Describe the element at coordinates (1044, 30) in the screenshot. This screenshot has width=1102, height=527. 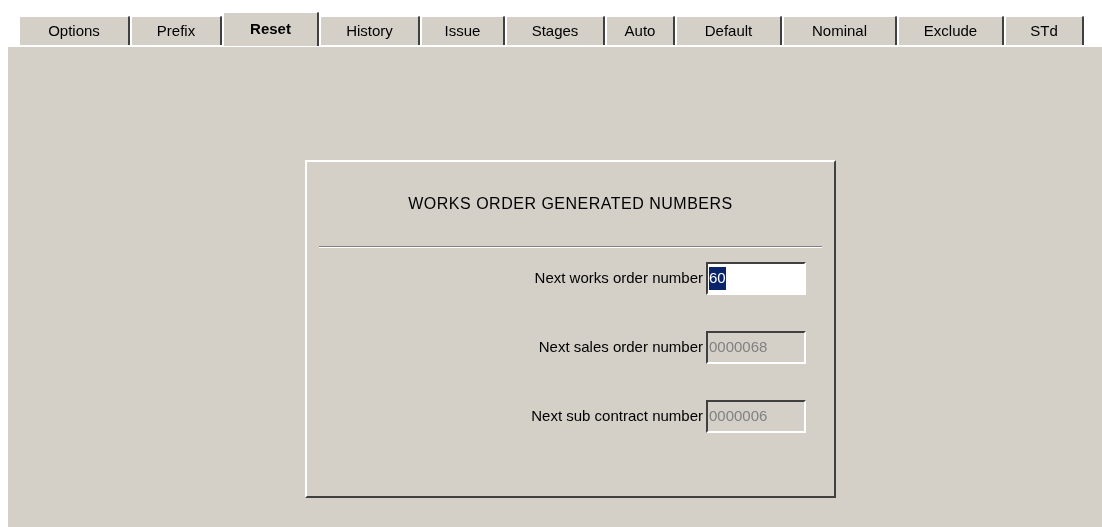
I see `tab: STd` at that location.